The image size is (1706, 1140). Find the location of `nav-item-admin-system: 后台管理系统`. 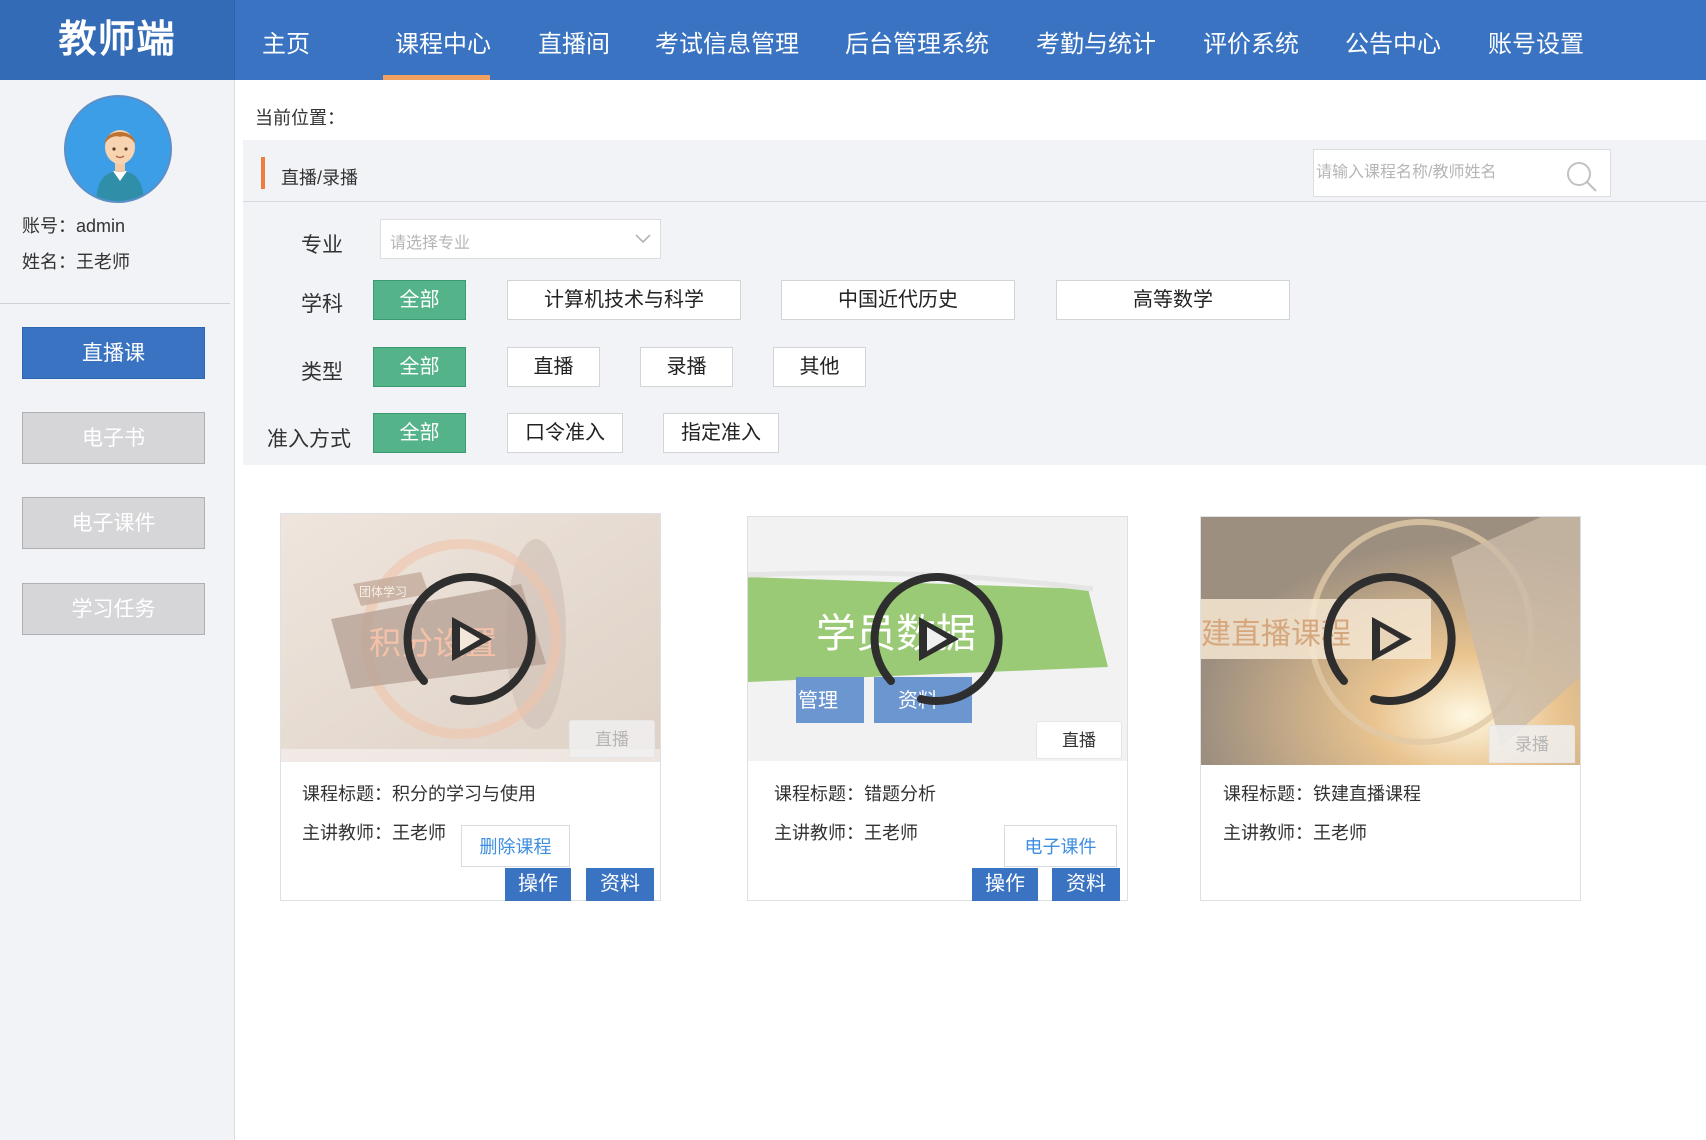

nav-item-admin-system: 后台管理系统 is located at coordinates (917, 40).